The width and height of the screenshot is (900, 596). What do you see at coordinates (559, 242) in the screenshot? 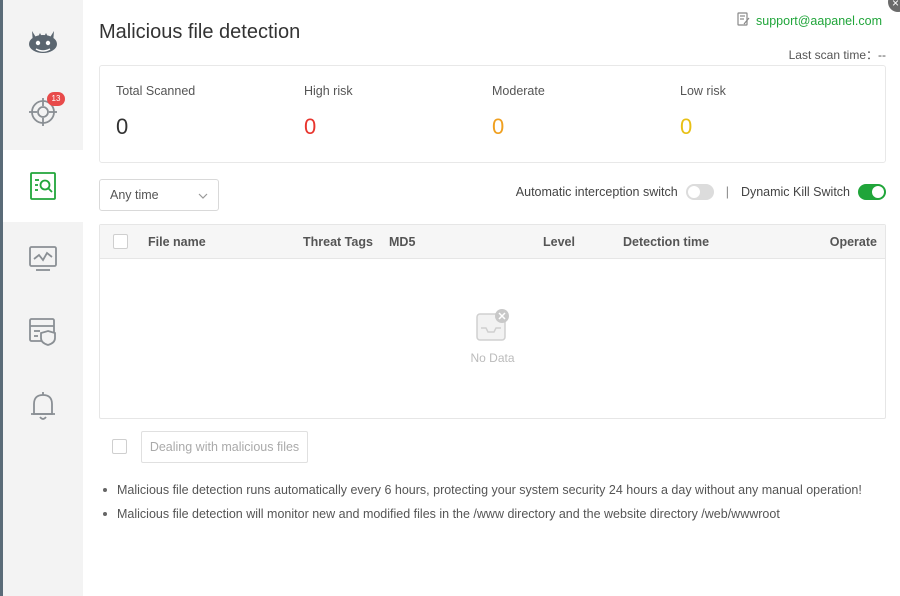
I see `column-level: Level` at bounding box center [559, 242].